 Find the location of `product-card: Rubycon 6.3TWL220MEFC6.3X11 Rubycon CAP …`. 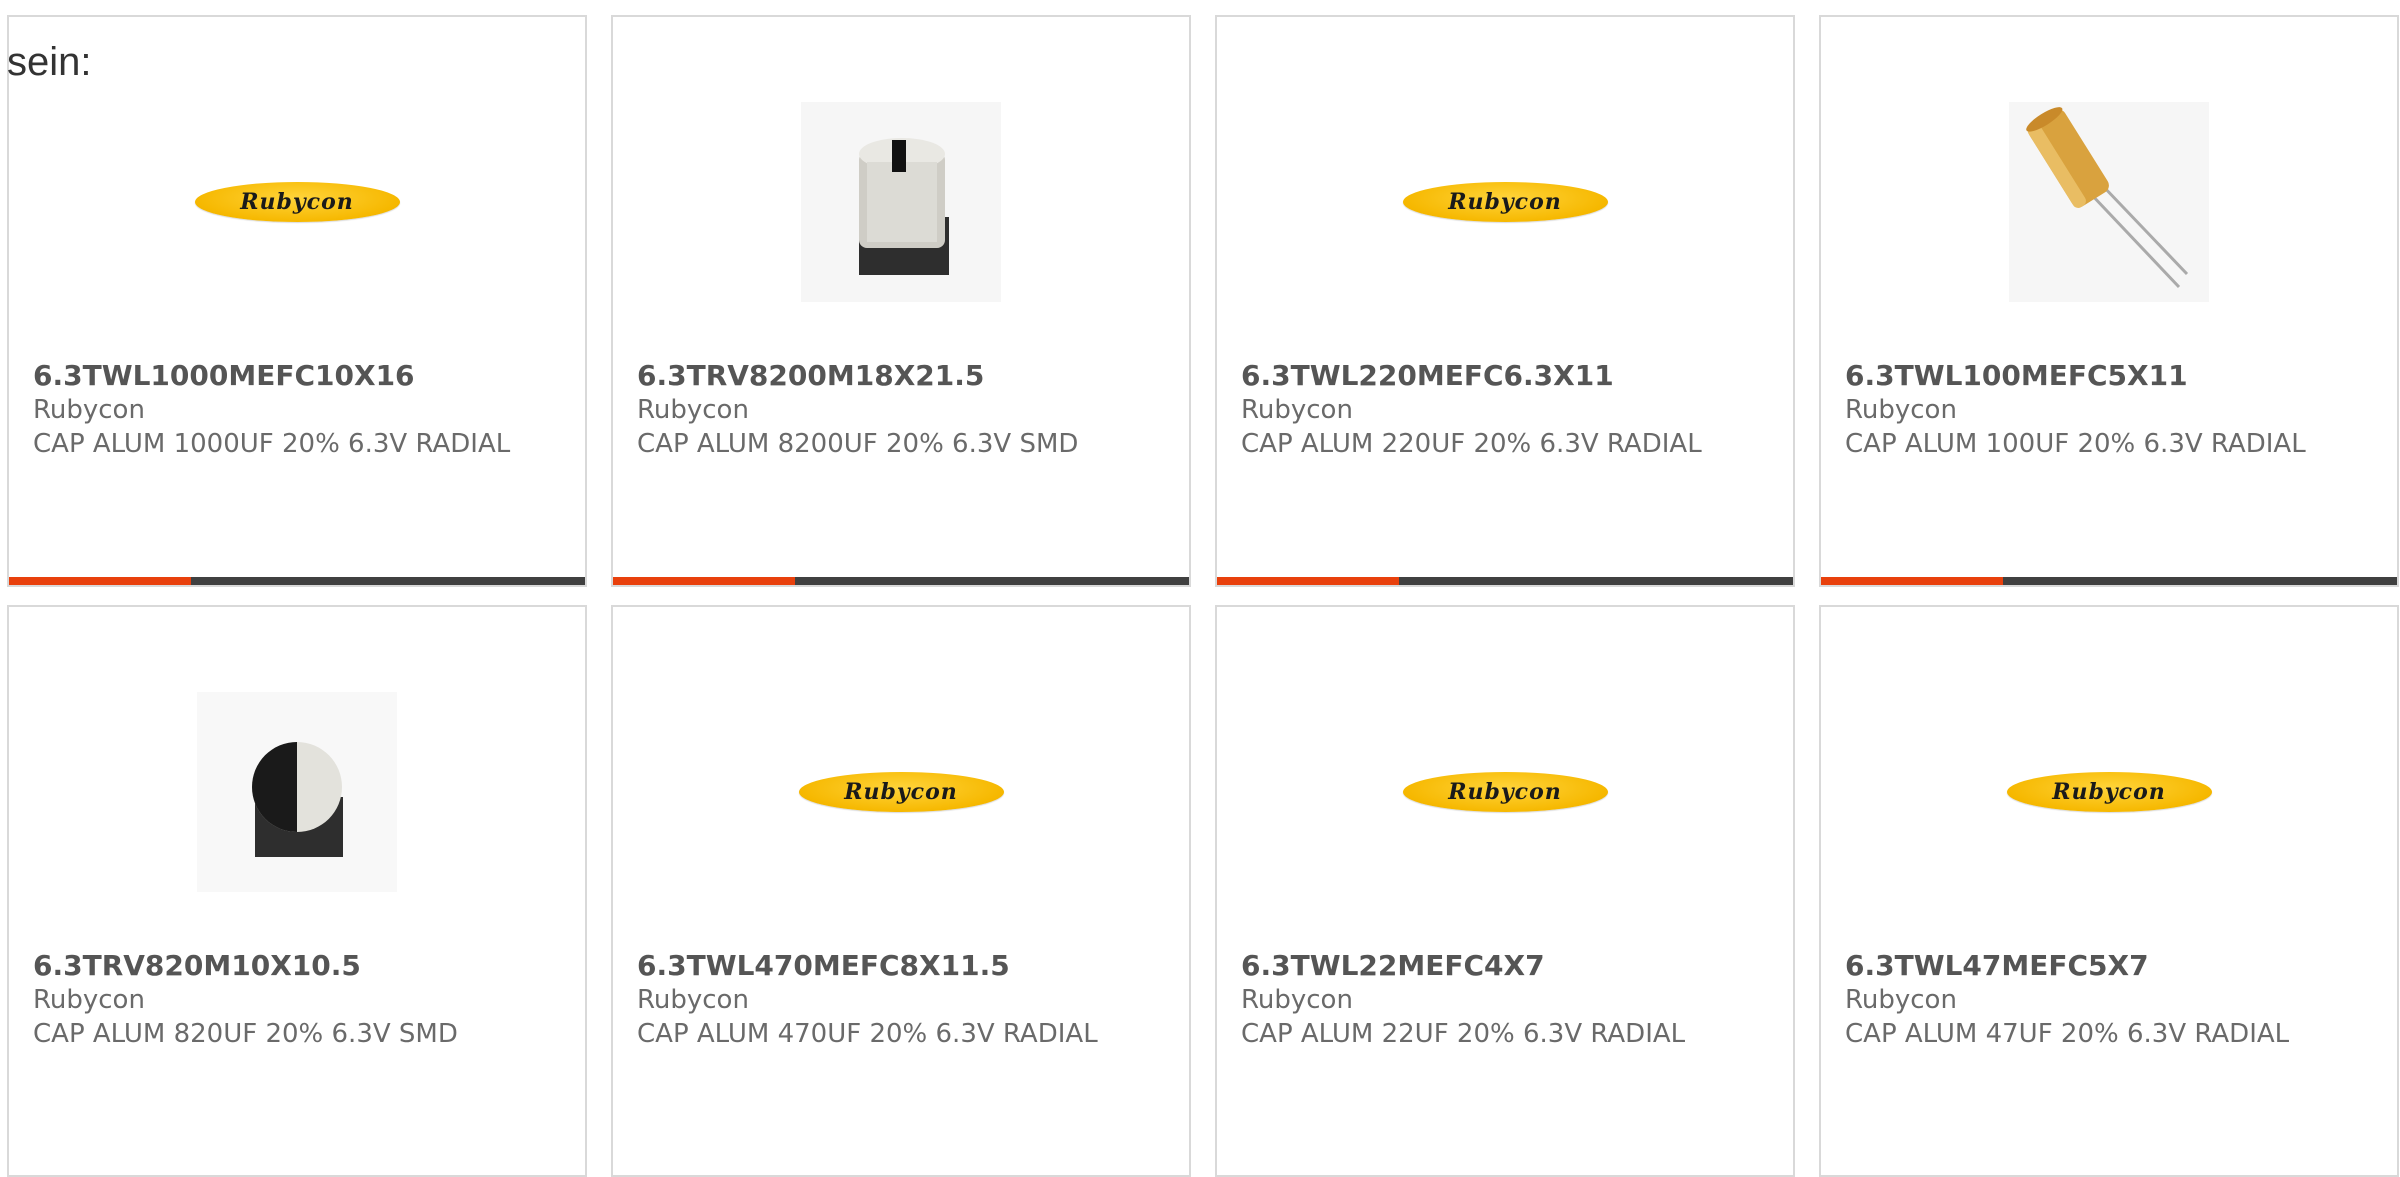

product-card: Rubycon 6.3TWL220MEFC6.3X11 Rubycon CAP … is located at coordinates (1505, 301).